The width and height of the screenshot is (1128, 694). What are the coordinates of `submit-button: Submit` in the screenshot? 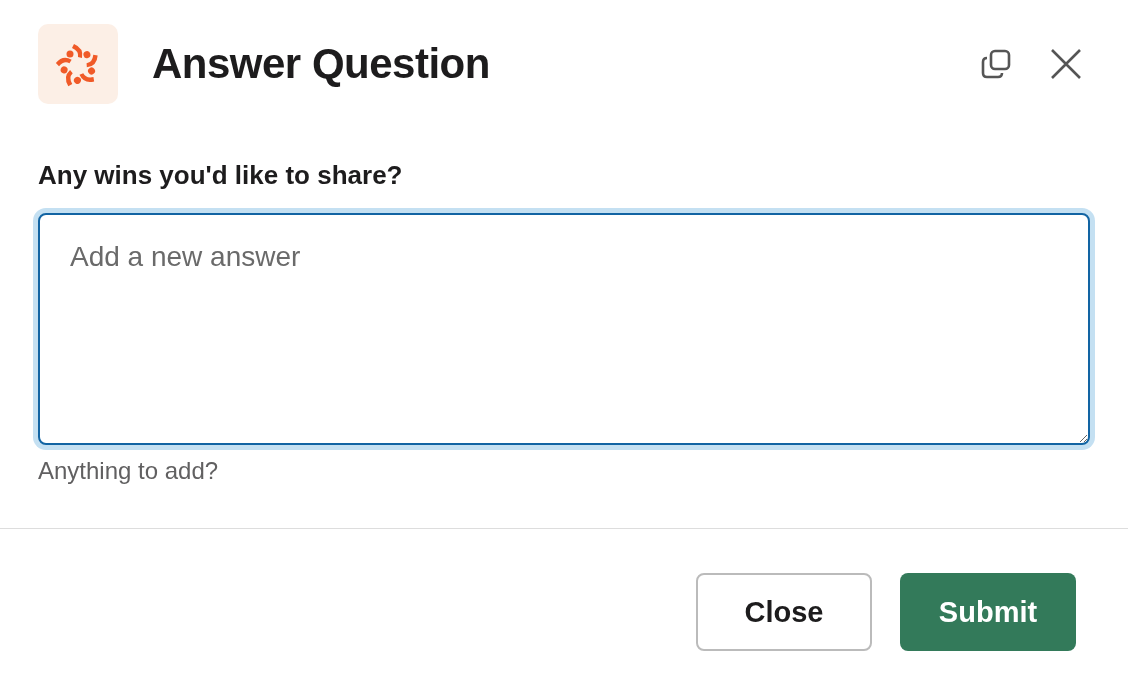 It's located at (988, 612).